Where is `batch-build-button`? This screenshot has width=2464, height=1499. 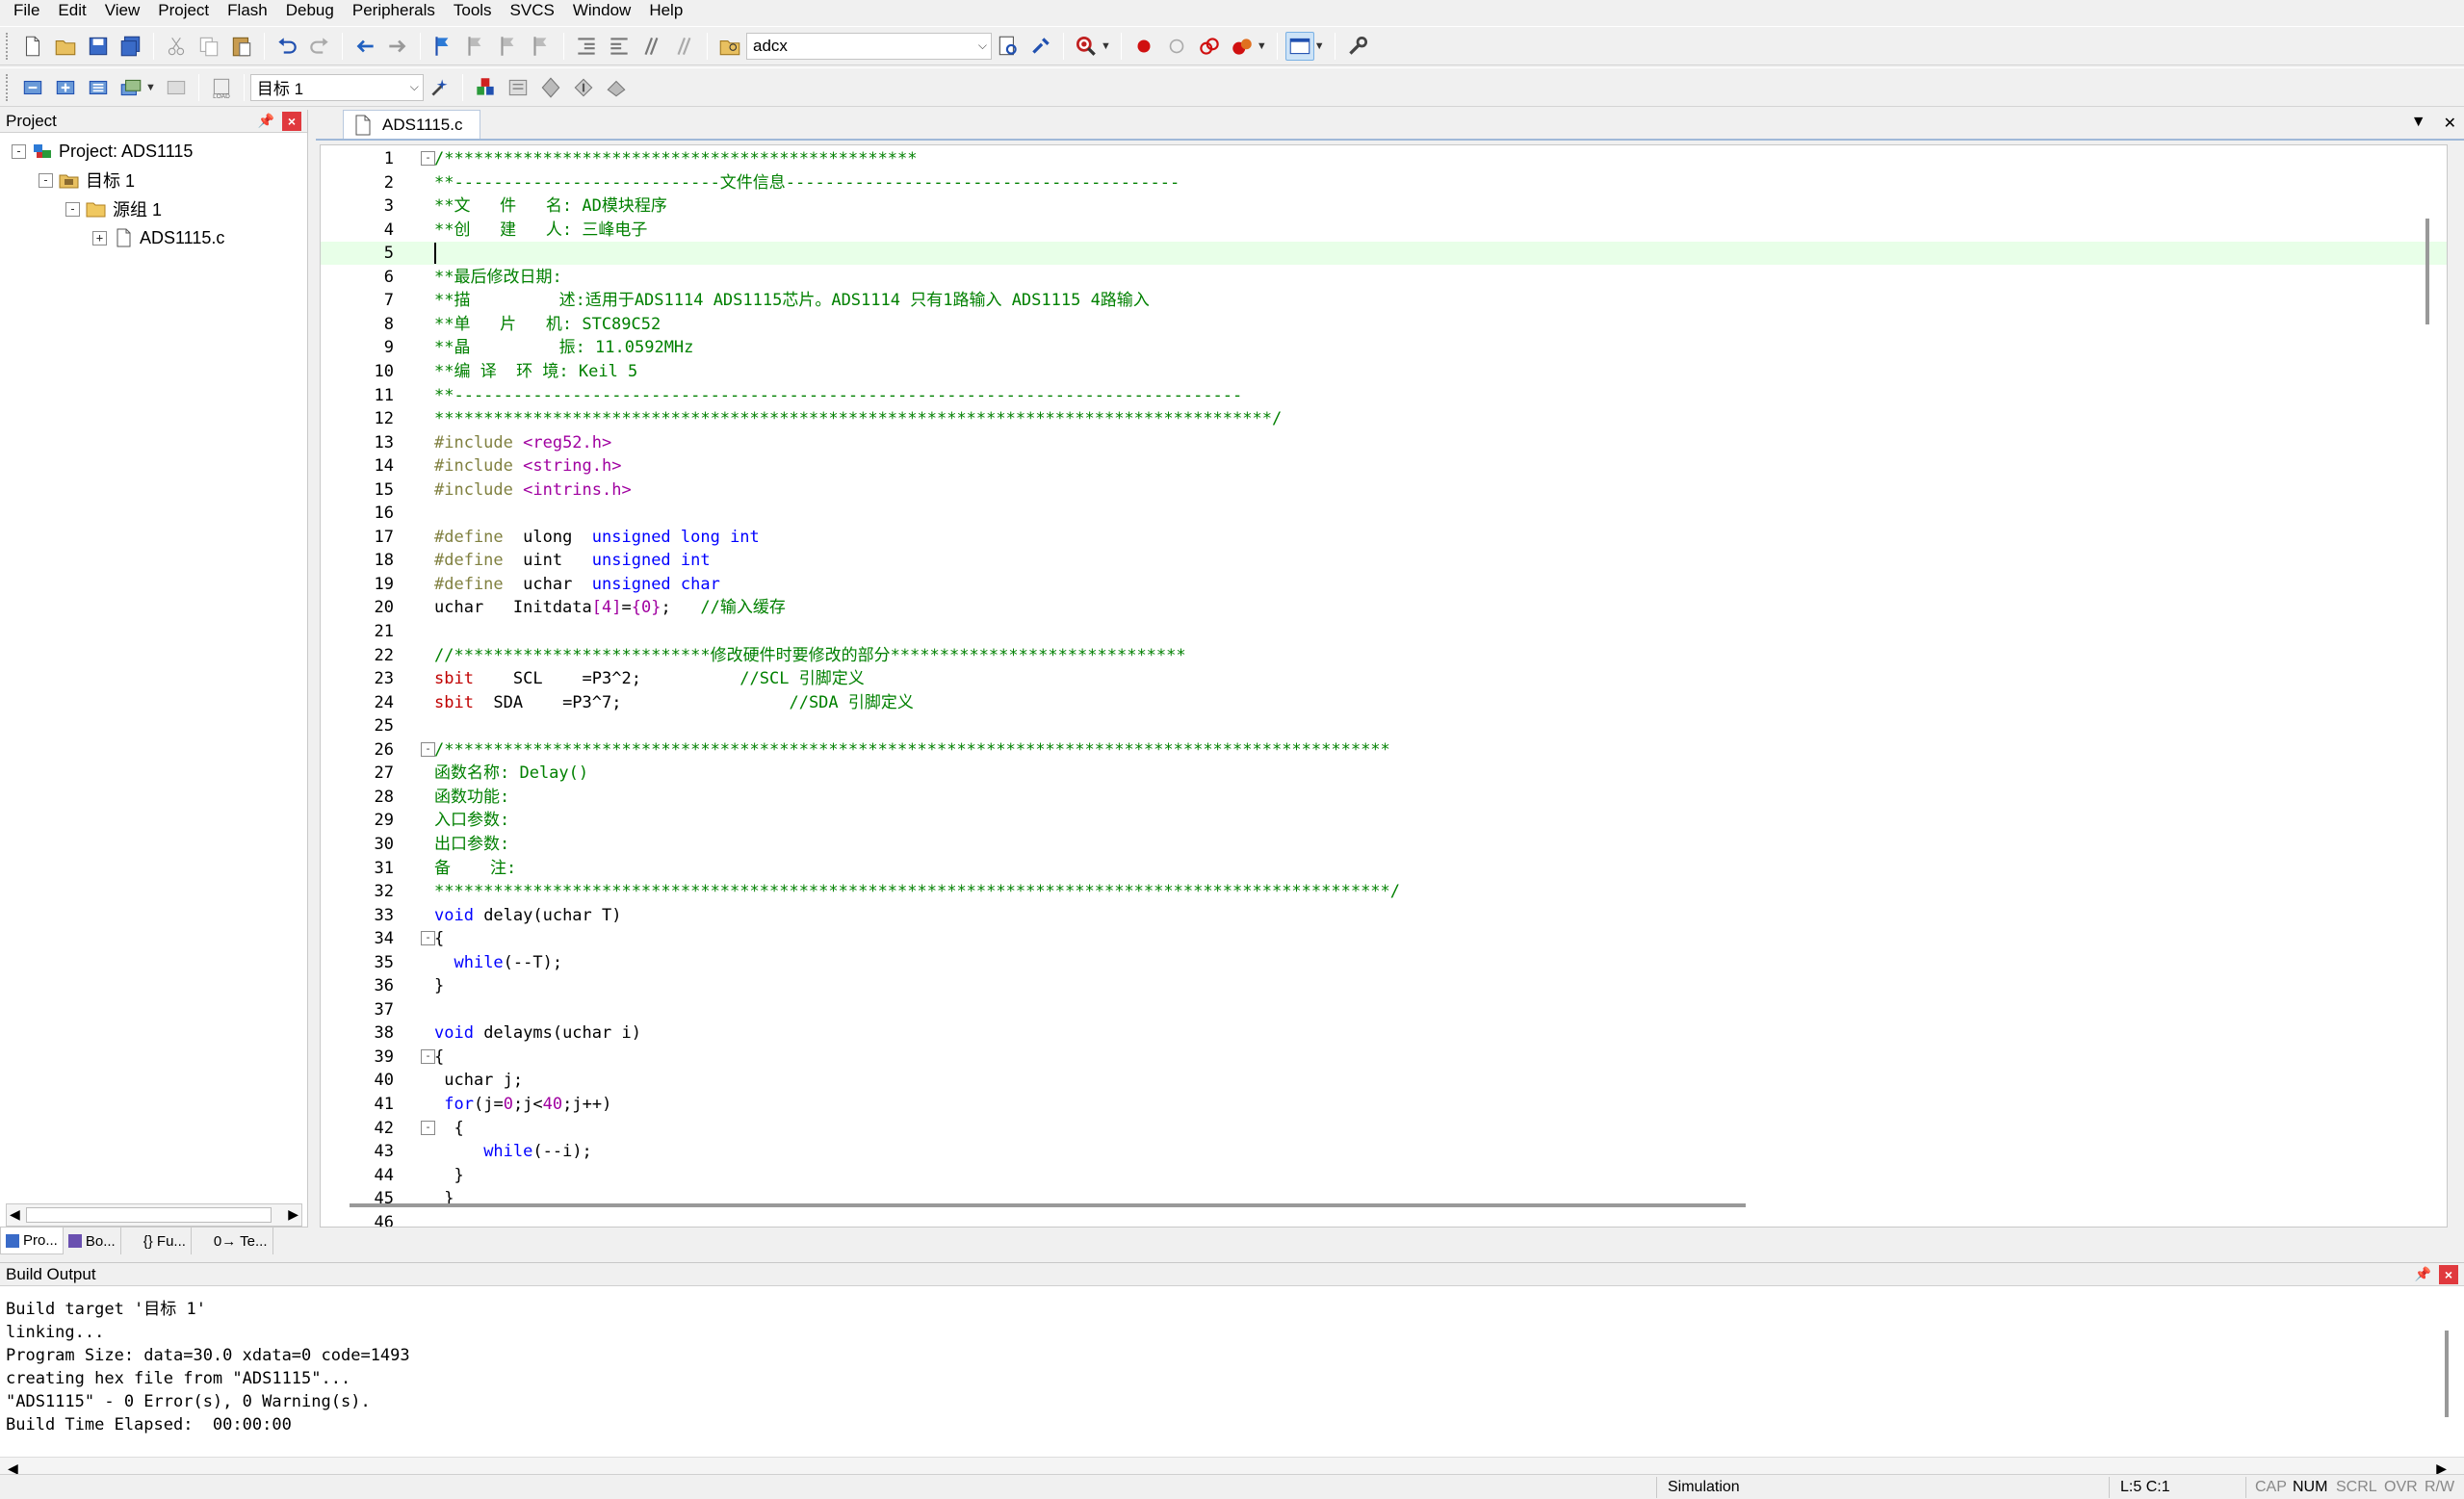 batch-build-button is located at coordinates (131, 87).